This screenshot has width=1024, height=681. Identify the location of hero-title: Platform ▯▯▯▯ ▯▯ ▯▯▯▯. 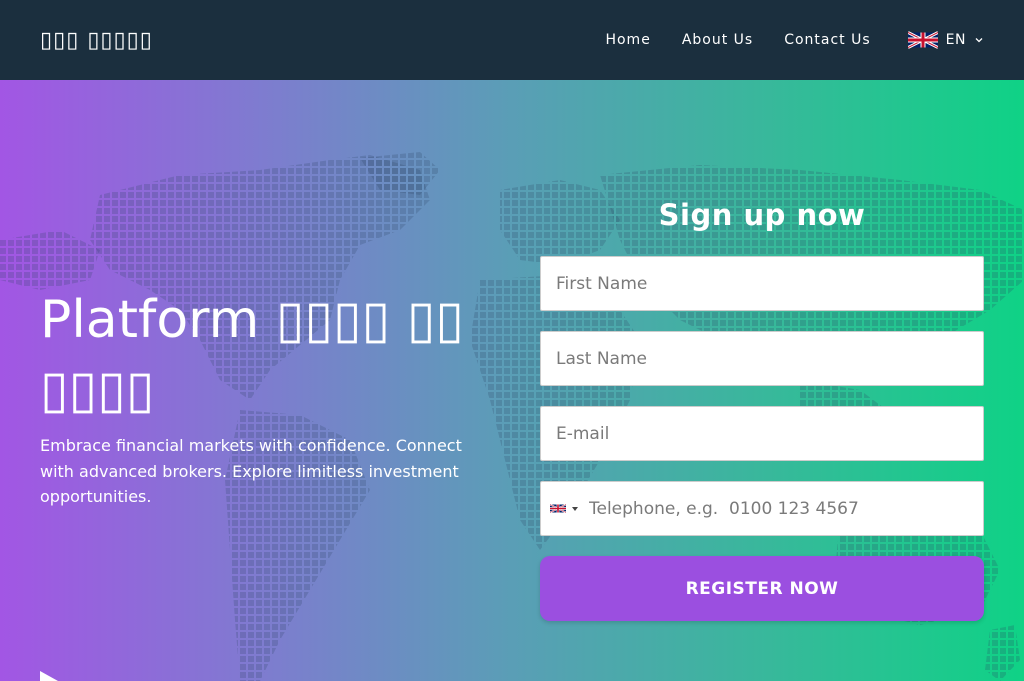
(252, 355).